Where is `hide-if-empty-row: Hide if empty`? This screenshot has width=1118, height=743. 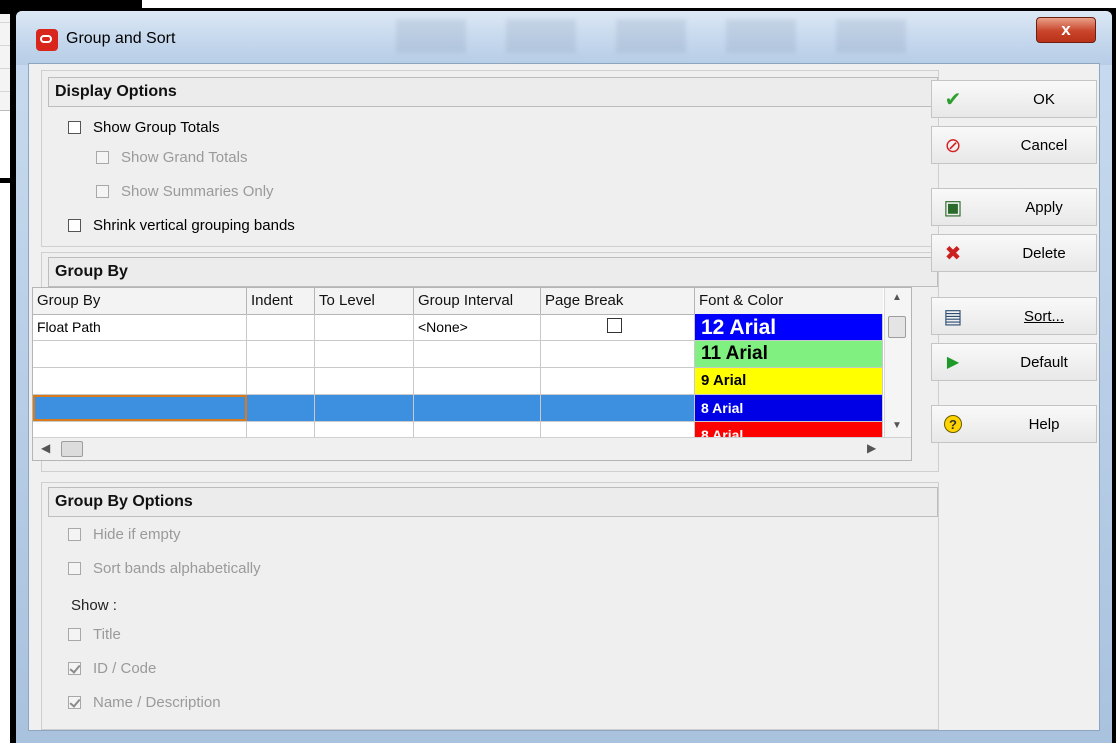 hide-if-empty-row: Hide if empty is located at coordinates (124, 534).